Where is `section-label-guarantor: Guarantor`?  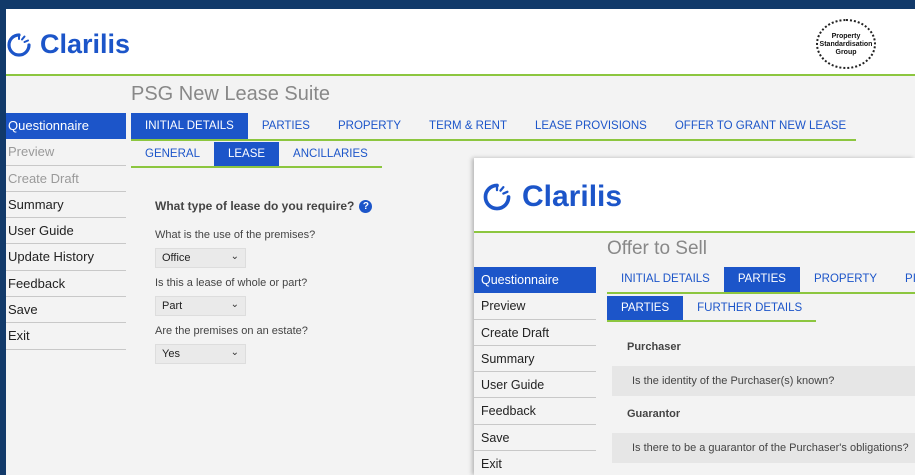 section-label-guarantor: Guarantor is located at coordinates (654, 414).